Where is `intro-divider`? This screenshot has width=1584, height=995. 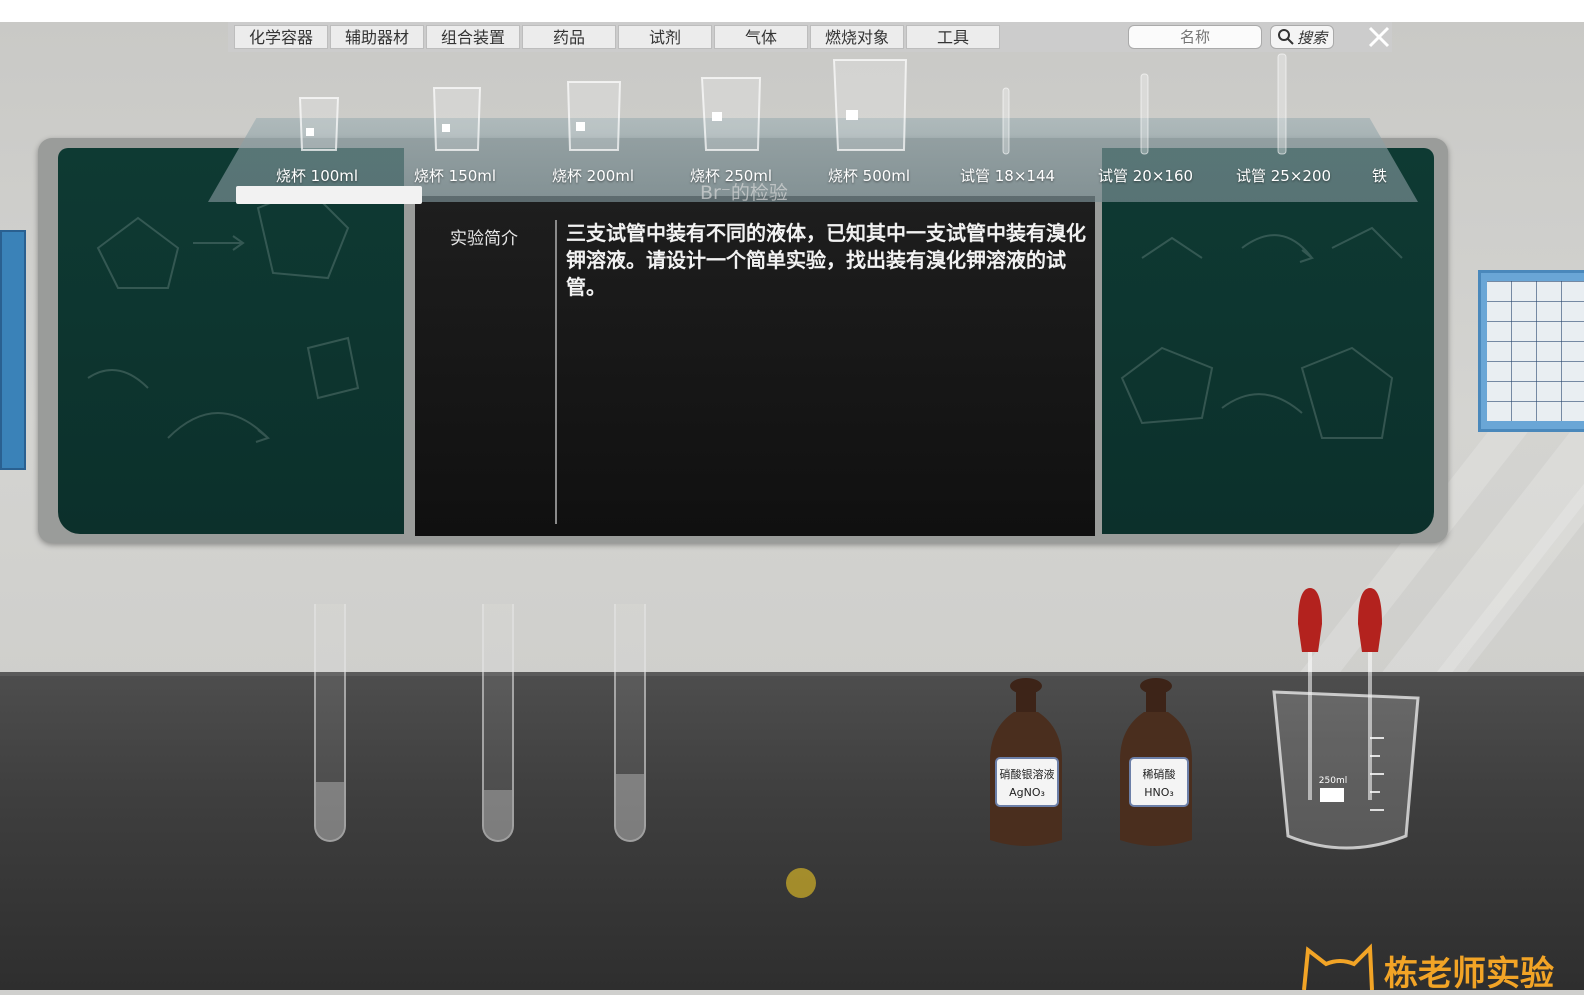 intro-divider is located at coordinates (556, 372).